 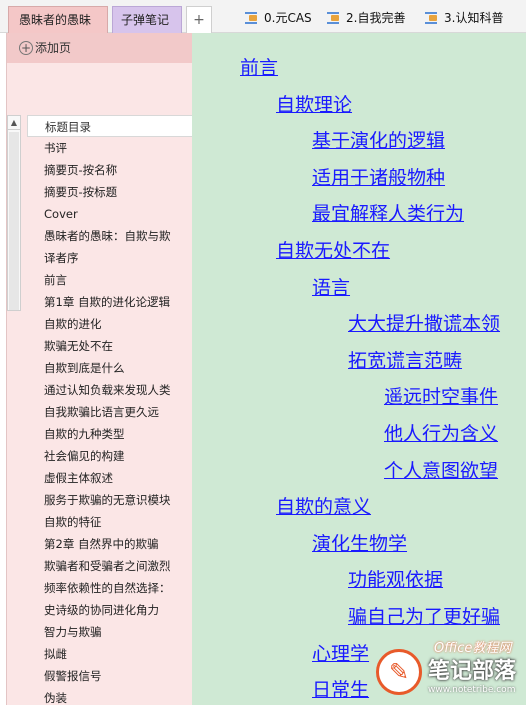 I want to click on page-item-selected: 标题目录, so click(x=110, y=126).